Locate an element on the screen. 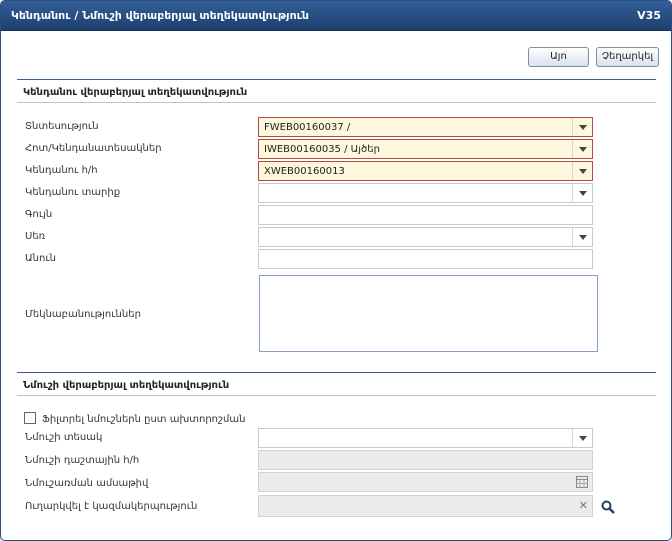 The image size is (672, 541). animal-id-label: Կենդանու հ/հ is located at coordinates (61, 170).